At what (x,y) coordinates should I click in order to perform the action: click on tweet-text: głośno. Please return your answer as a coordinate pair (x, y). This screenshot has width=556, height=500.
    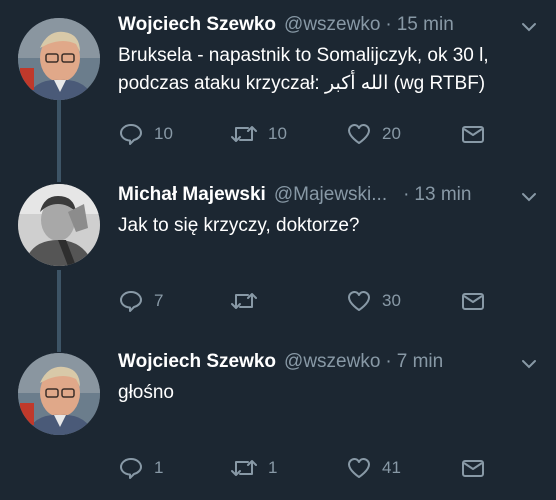
    Looking at the image, I should click on (146, 392).